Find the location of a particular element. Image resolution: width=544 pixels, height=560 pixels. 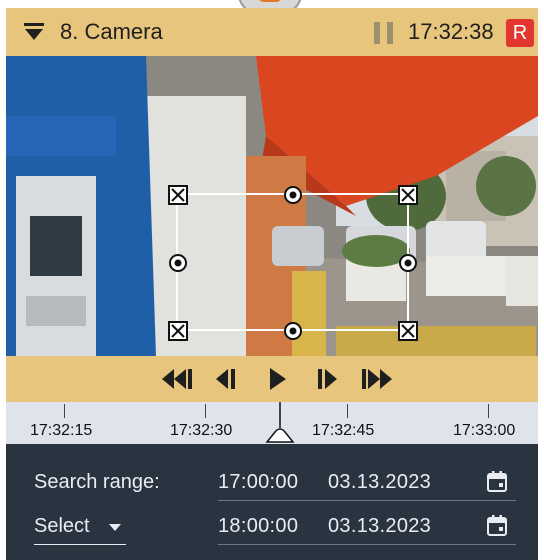

start-date-field: 03.13.2023 is located at coordinates (379, 482).